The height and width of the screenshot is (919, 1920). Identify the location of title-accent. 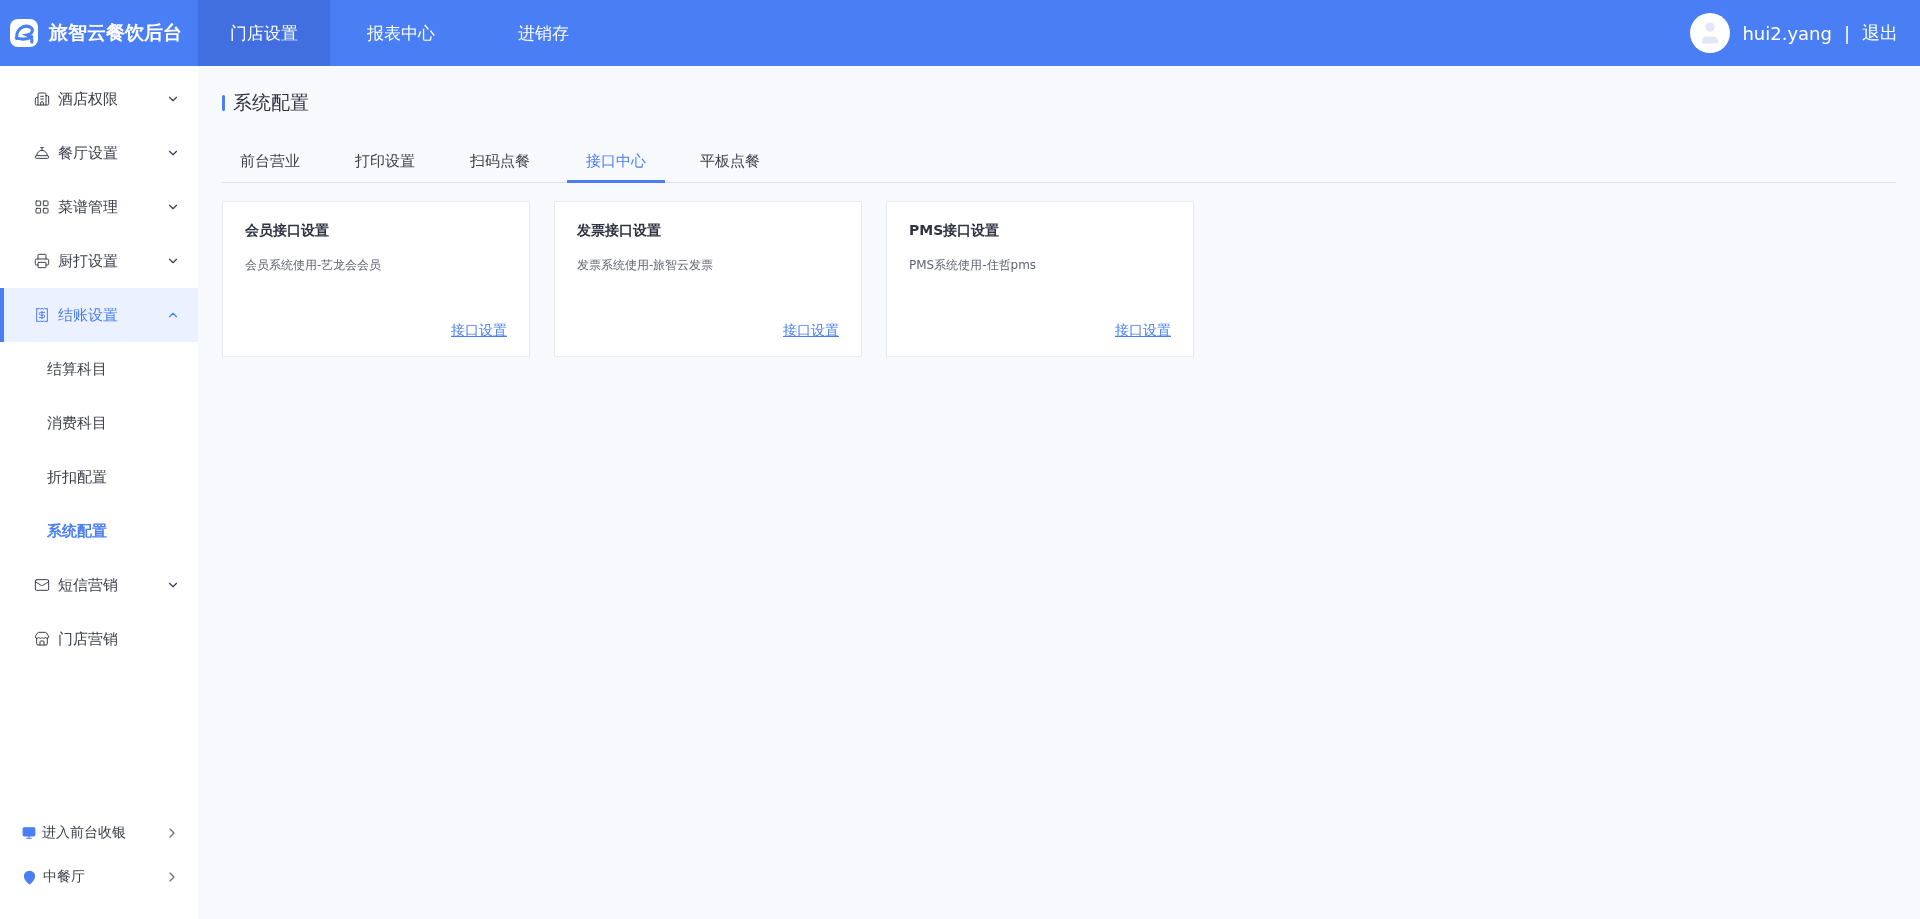
(223, 103).